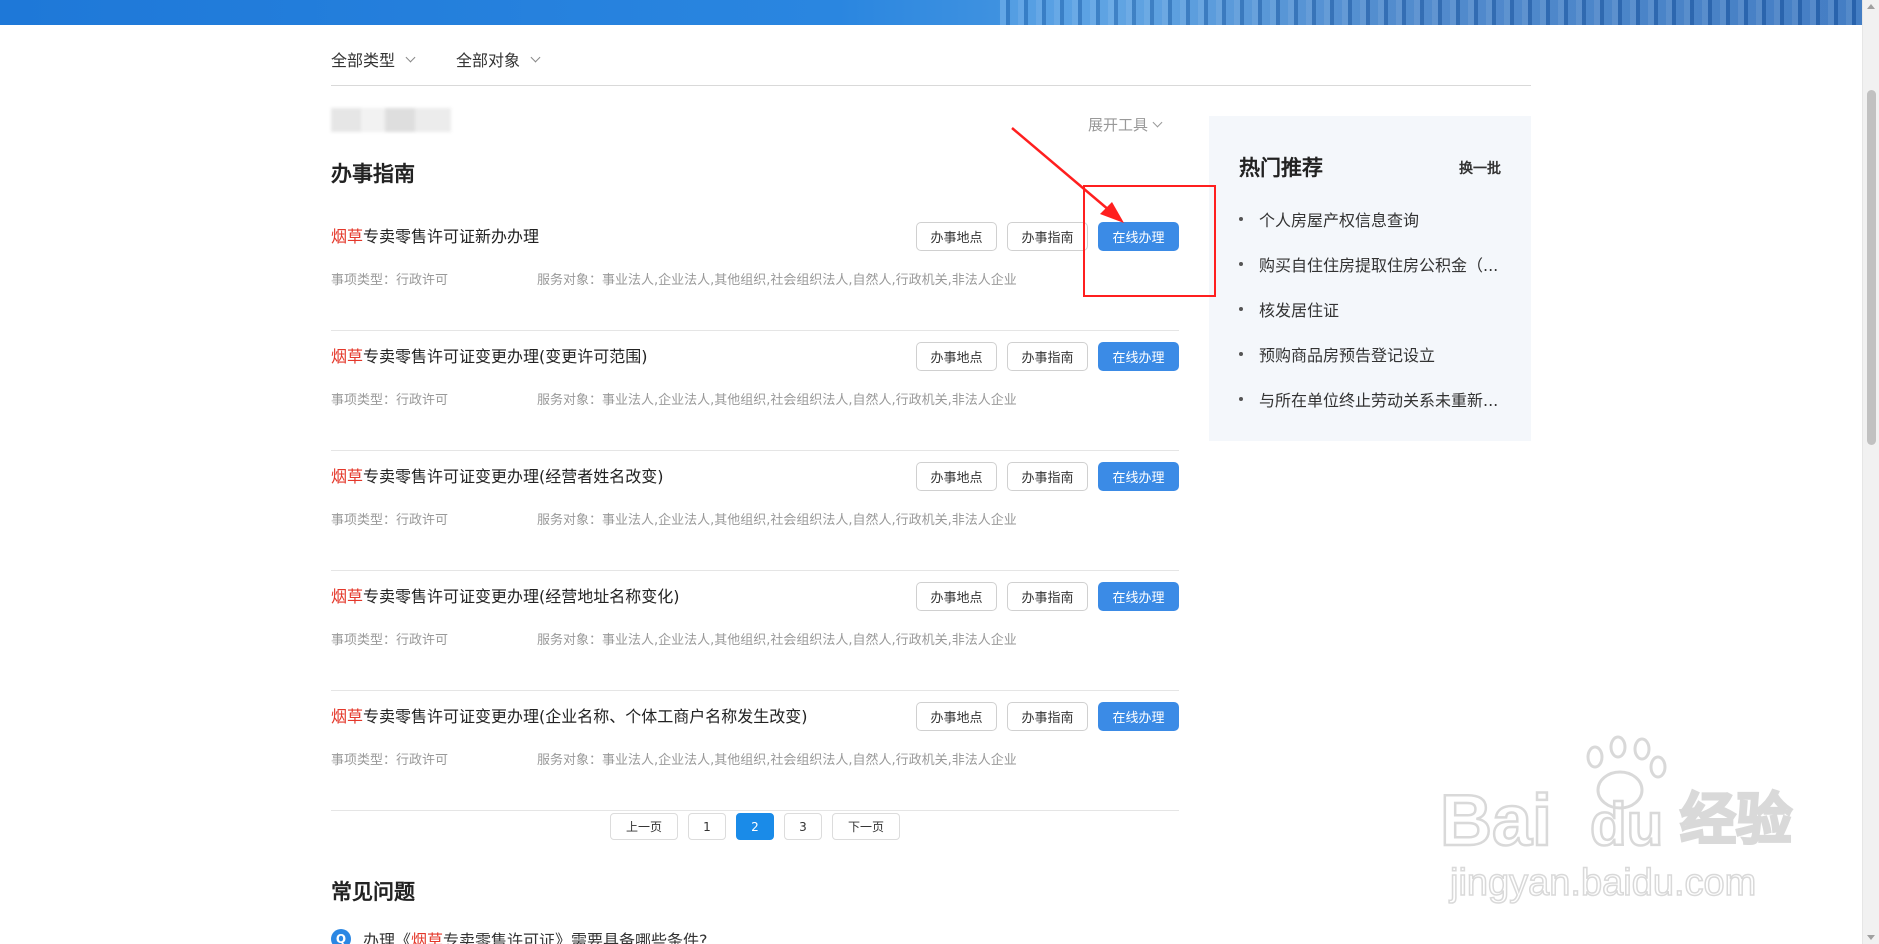 The width and height of the screenshot is (1879, 944). What do you see at coordinates (1871, 267) in the screenshot?
I see `scrollbar-thumb` at bounding box center [1871, 267].